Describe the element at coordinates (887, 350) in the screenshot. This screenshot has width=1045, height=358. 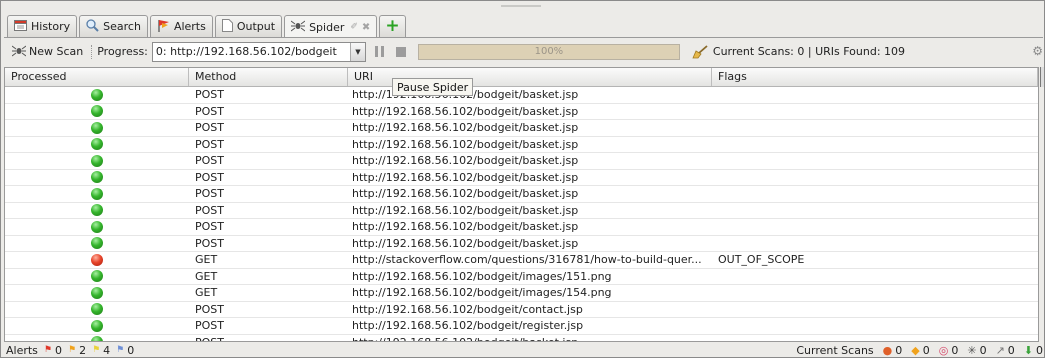
I see `active-scan-icon: ●` at that location.